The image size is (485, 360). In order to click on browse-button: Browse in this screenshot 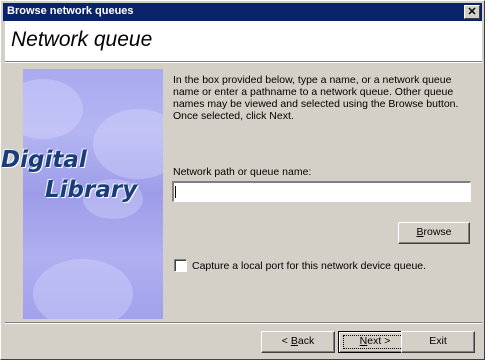, I will do `click(434, 233)`.